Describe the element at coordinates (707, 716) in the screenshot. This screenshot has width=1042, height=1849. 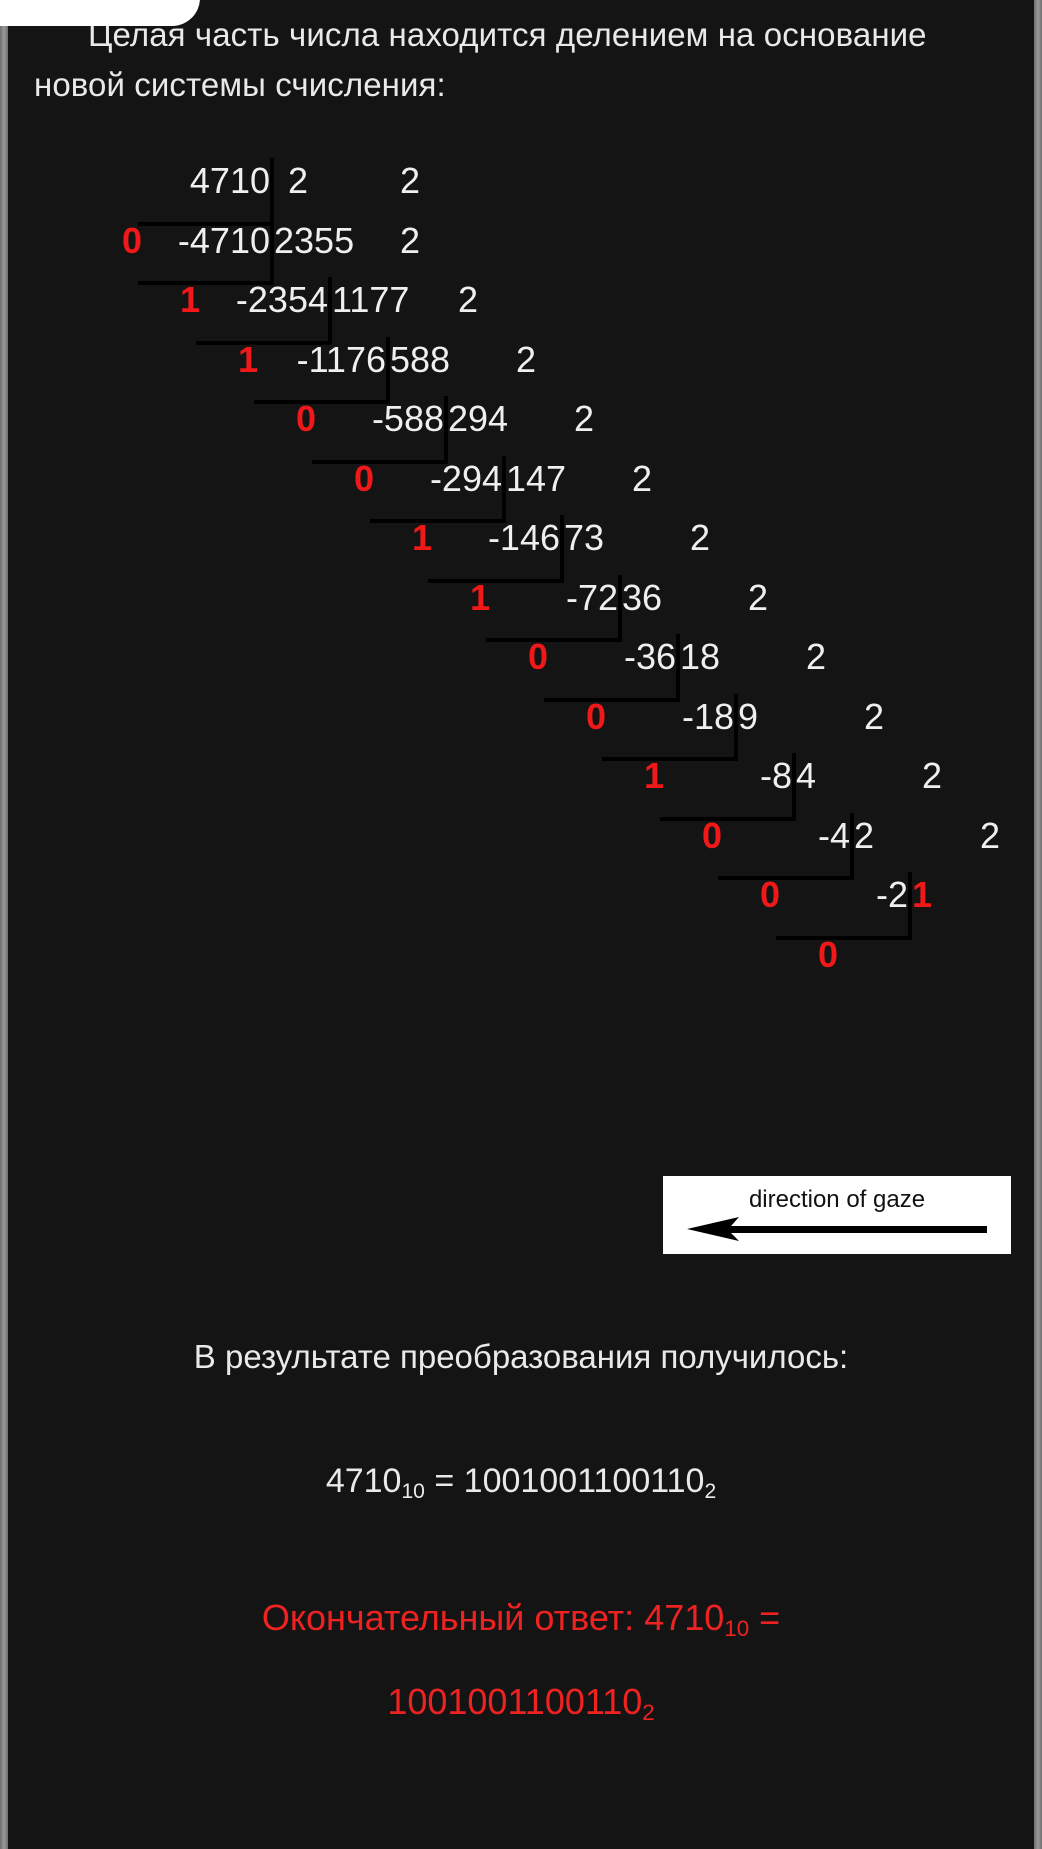
I see `division-subtrahend: -18` at that location.